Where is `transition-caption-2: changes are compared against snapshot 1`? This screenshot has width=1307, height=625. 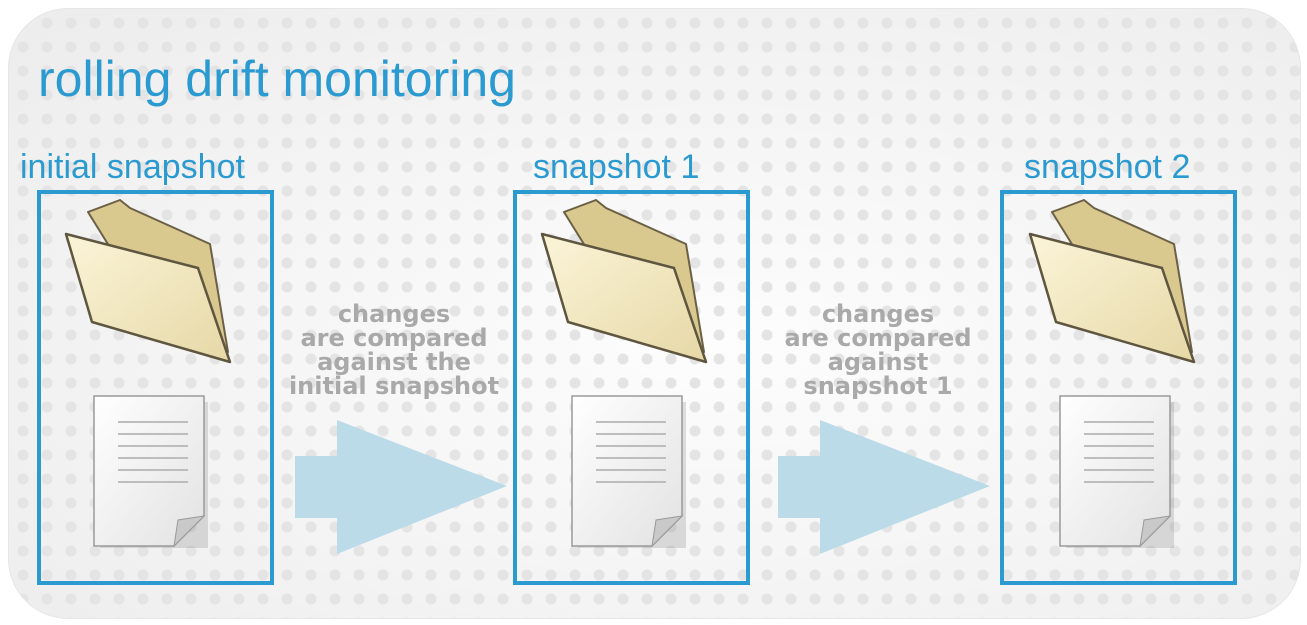
transition-caption-2: changes are compared against snapshot 1 is located at coordinates (878, 350).